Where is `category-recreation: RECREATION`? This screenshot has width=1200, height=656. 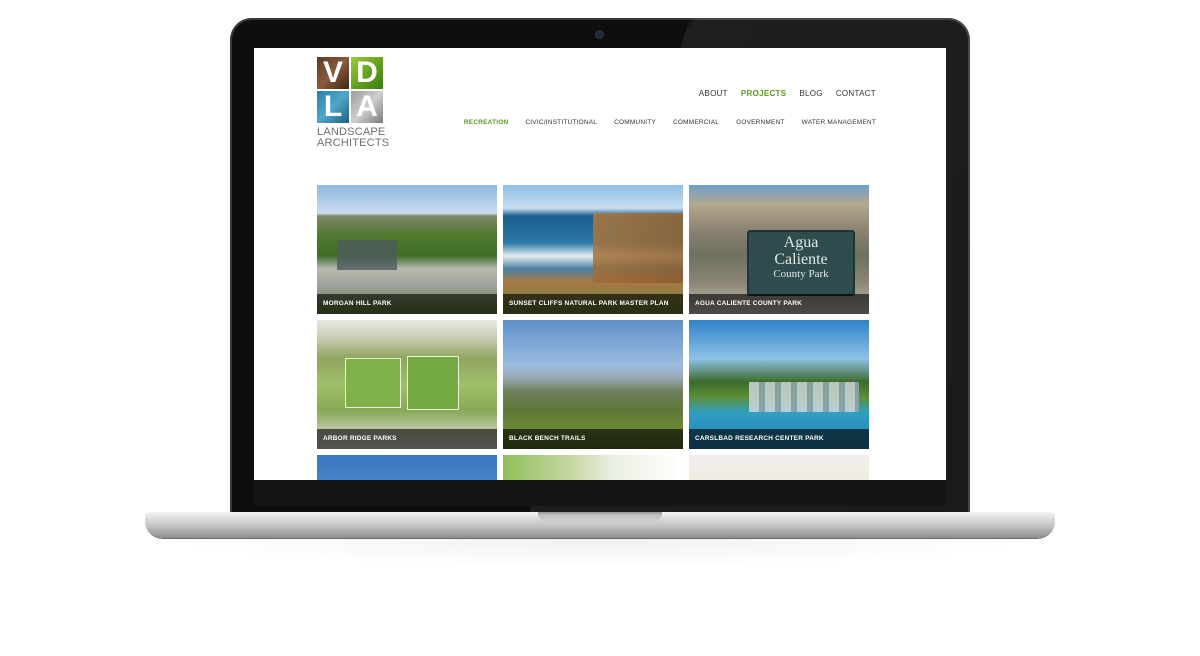 category-recreation: RECREATION is located at coordinates (486, 122).